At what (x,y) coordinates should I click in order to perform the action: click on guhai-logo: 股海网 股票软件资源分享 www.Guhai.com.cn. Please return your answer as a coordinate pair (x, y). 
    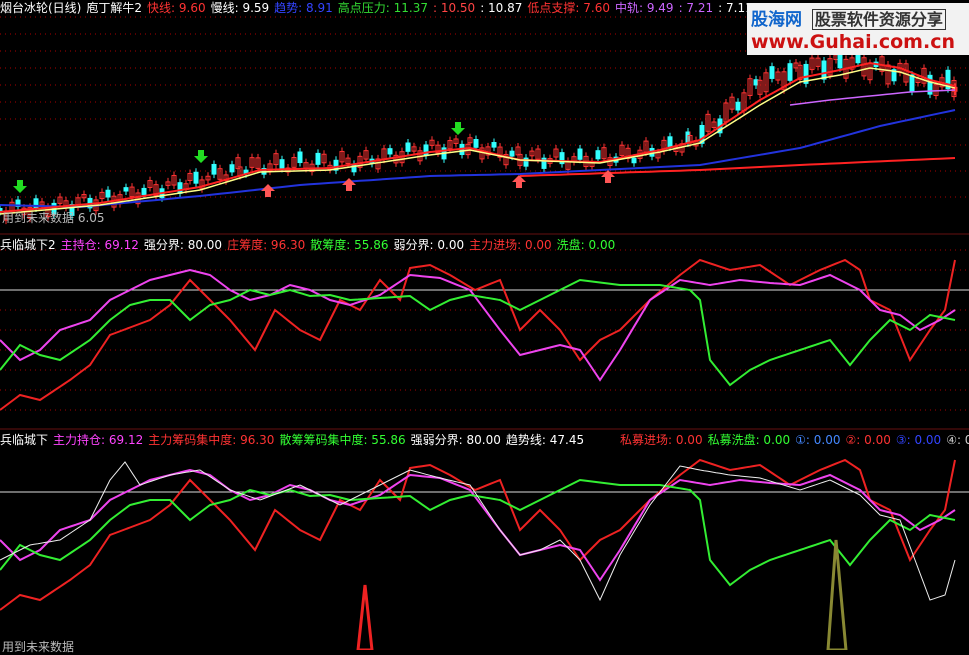
    Looking at the image, I should click on (858, 29).